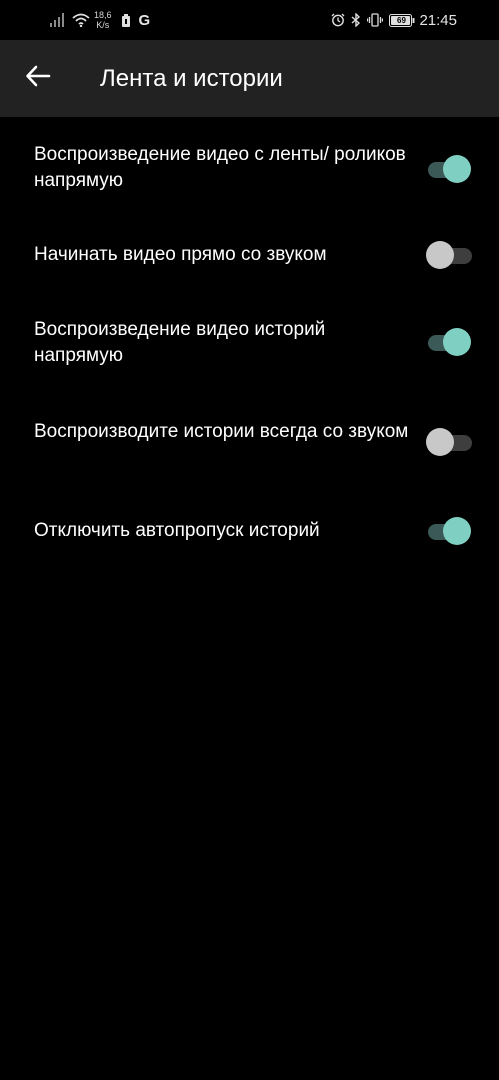 This screenshot has width=499, height=1080. What do you see at coordinates (356, 20) in the screenshot?
I see `bluetooth-icon` at bounding box center [356, 20].